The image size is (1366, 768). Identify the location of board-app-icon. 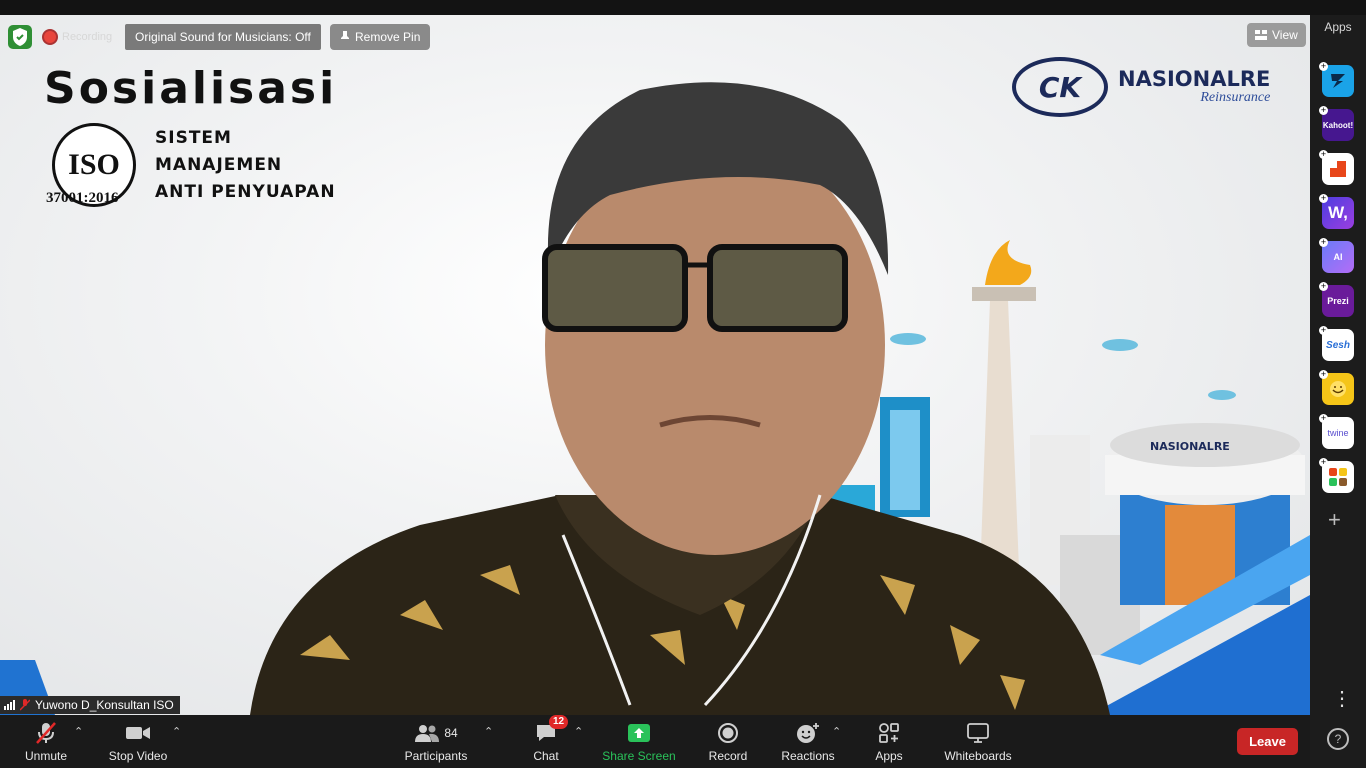
(1338, 477).